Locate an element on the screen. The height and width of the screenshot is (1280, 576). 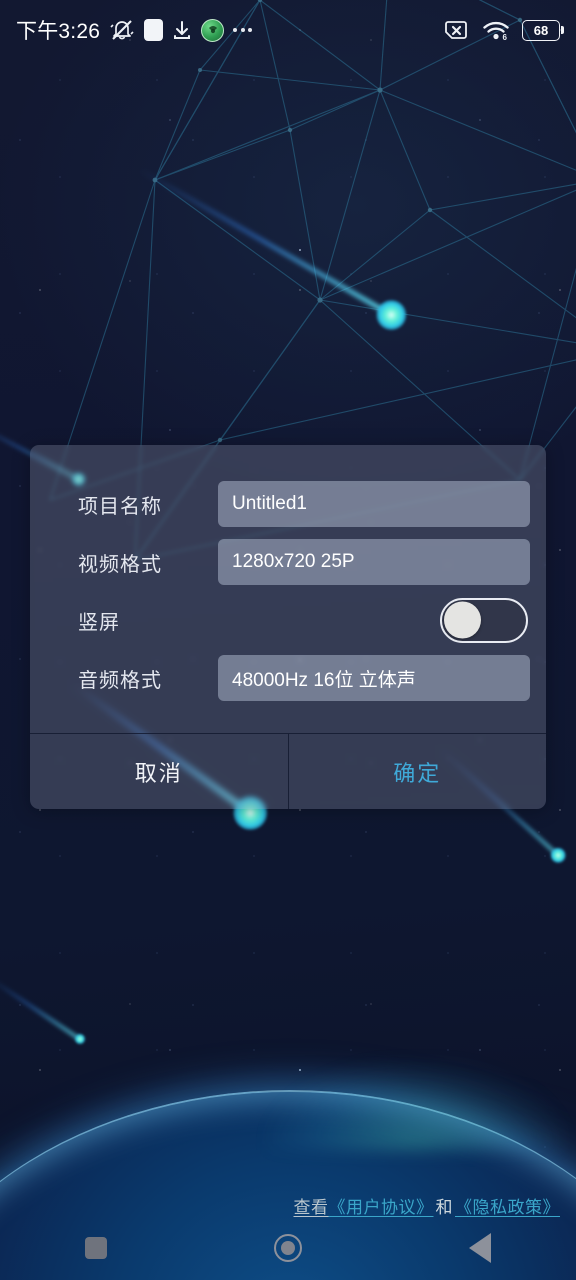
back-triangle-icon is located at coordinates (480, 1248).